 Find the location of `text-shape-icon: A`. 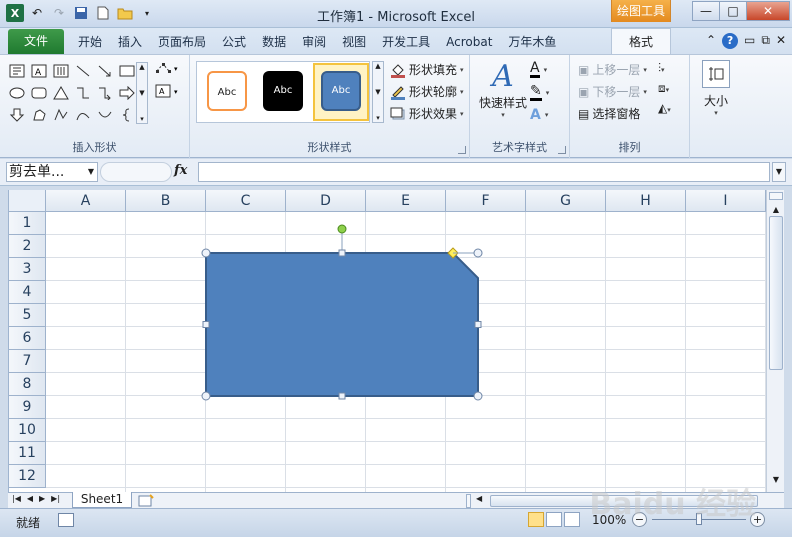

text-shape-icon: A is located at coordinates (39, 71).